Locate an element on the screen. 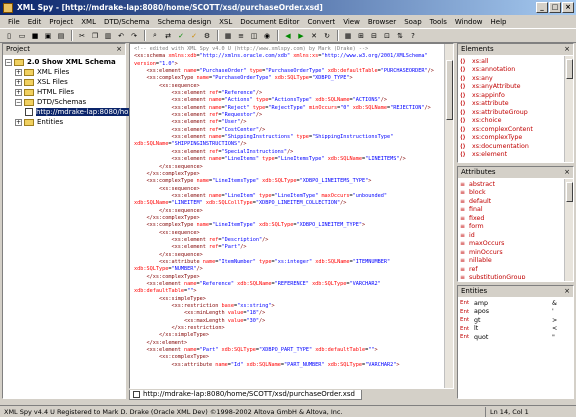  code-line: <xs:element ref="SpecialInstructions"/> is located at coordinates (288, 152).